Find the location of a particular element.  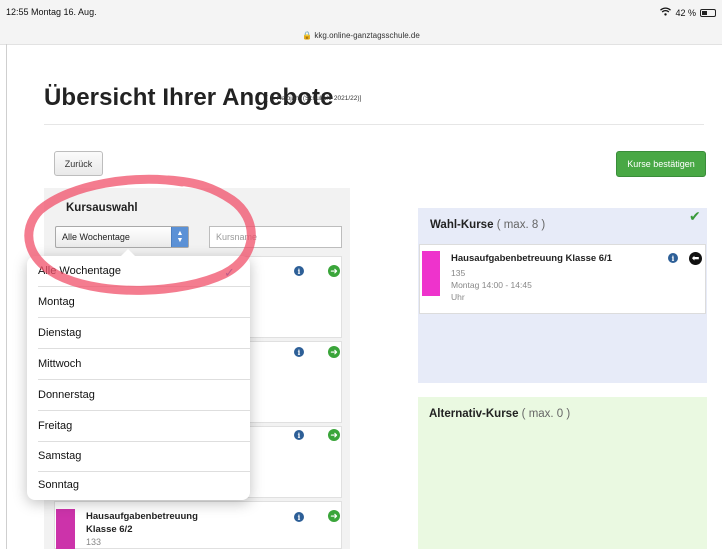

course-time: Montag 14:00 - 14:45 is located at coordinates (491, 285).